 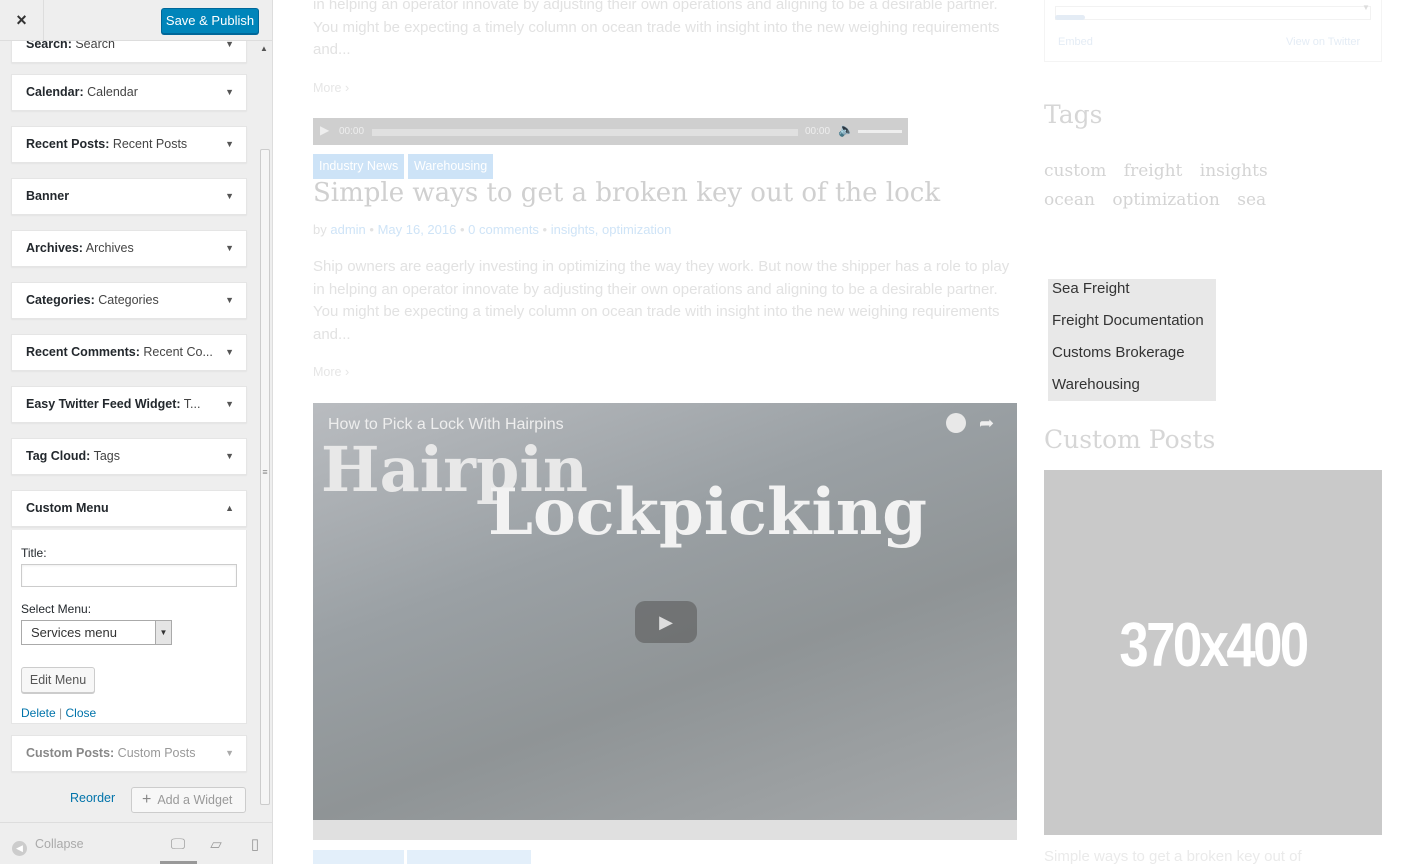 What do you see at coordinates (1070, 17) in the screenshot?
I see `timeline-pill` at bounding box center [1070, 17].